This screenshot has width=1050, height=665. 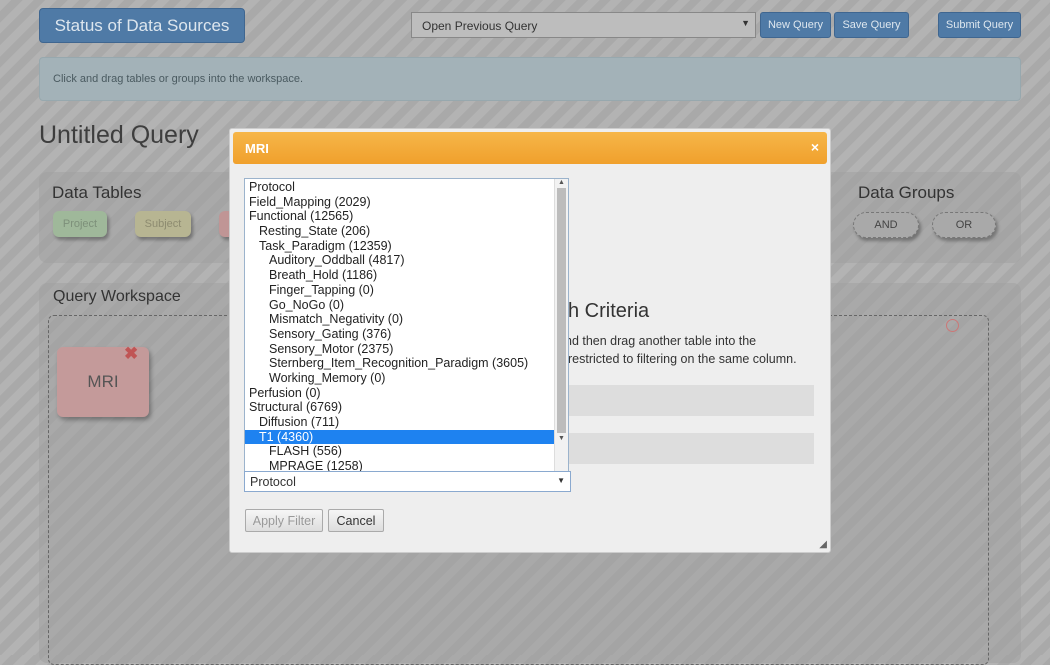 I want to click on list-option: Breath_Hold (1186), so click(x=399, y=275).